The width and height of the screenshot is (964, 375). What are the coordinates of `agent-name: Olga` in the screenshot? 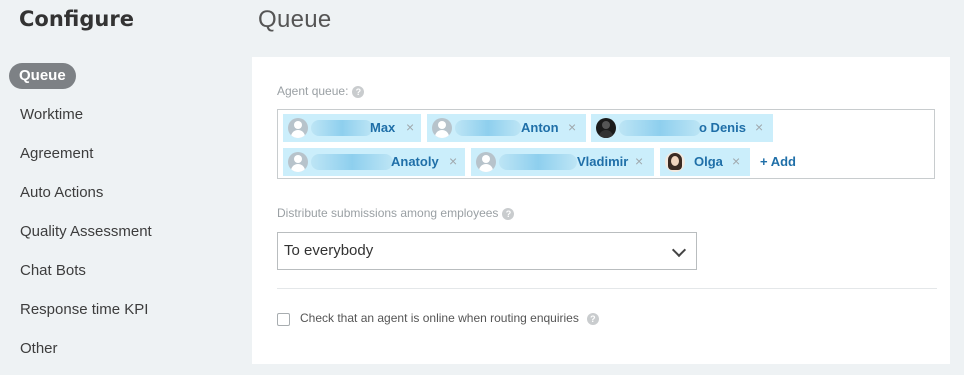 It's located at (708, 161).